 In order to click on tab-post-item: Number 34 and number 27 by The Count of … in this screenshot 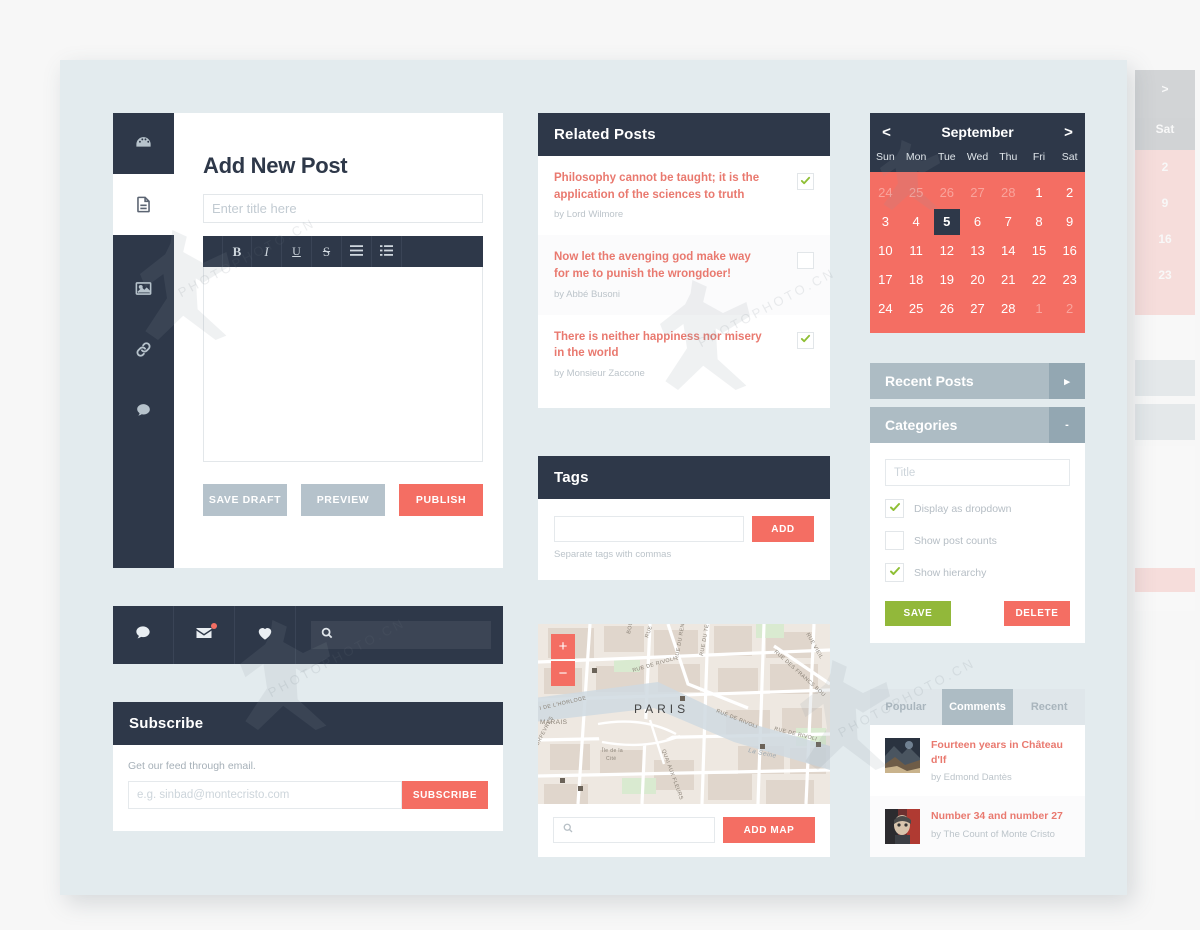, I will do `click(977, 827)`.